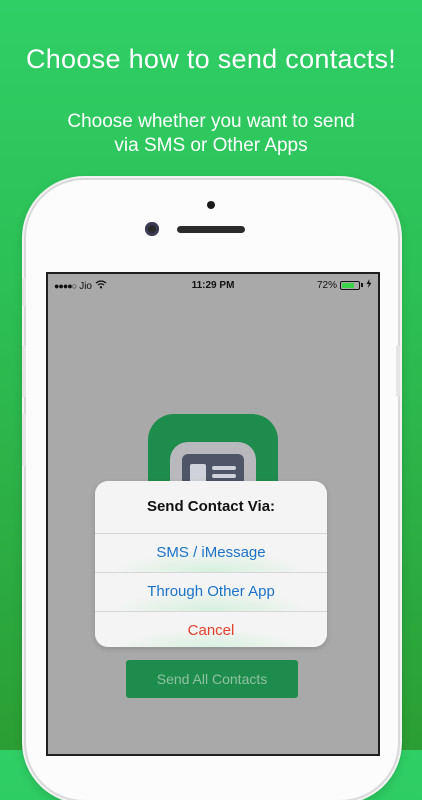 Image resolution: width=422 pixels, height=800 pixels. Describe the element at coordinates (211, 205) in the screenshot. I see `phone-proximity-sensor` at that location.